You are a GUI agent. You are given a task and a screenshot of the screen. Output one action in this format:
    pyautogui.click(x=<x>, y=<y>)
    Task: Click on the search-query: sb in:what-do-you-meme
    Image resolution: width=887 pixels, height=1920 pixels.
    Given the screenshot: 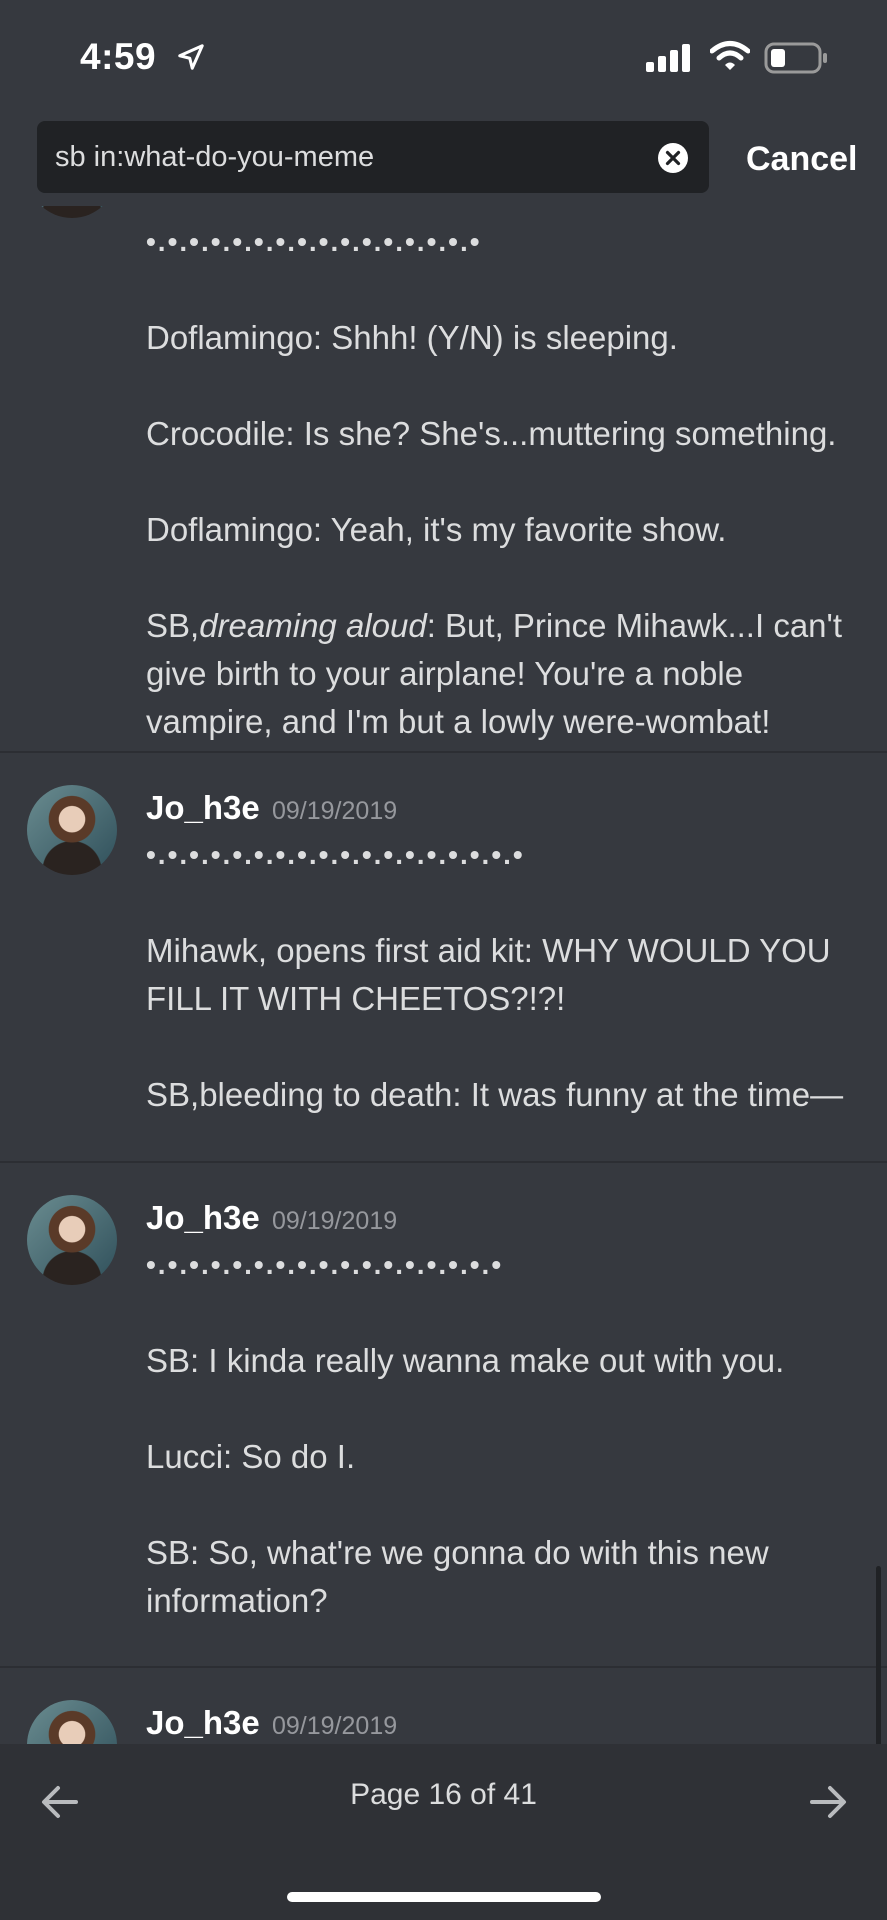 What is the action you would take?
    pyautogui.click(x=355, y=157)
    